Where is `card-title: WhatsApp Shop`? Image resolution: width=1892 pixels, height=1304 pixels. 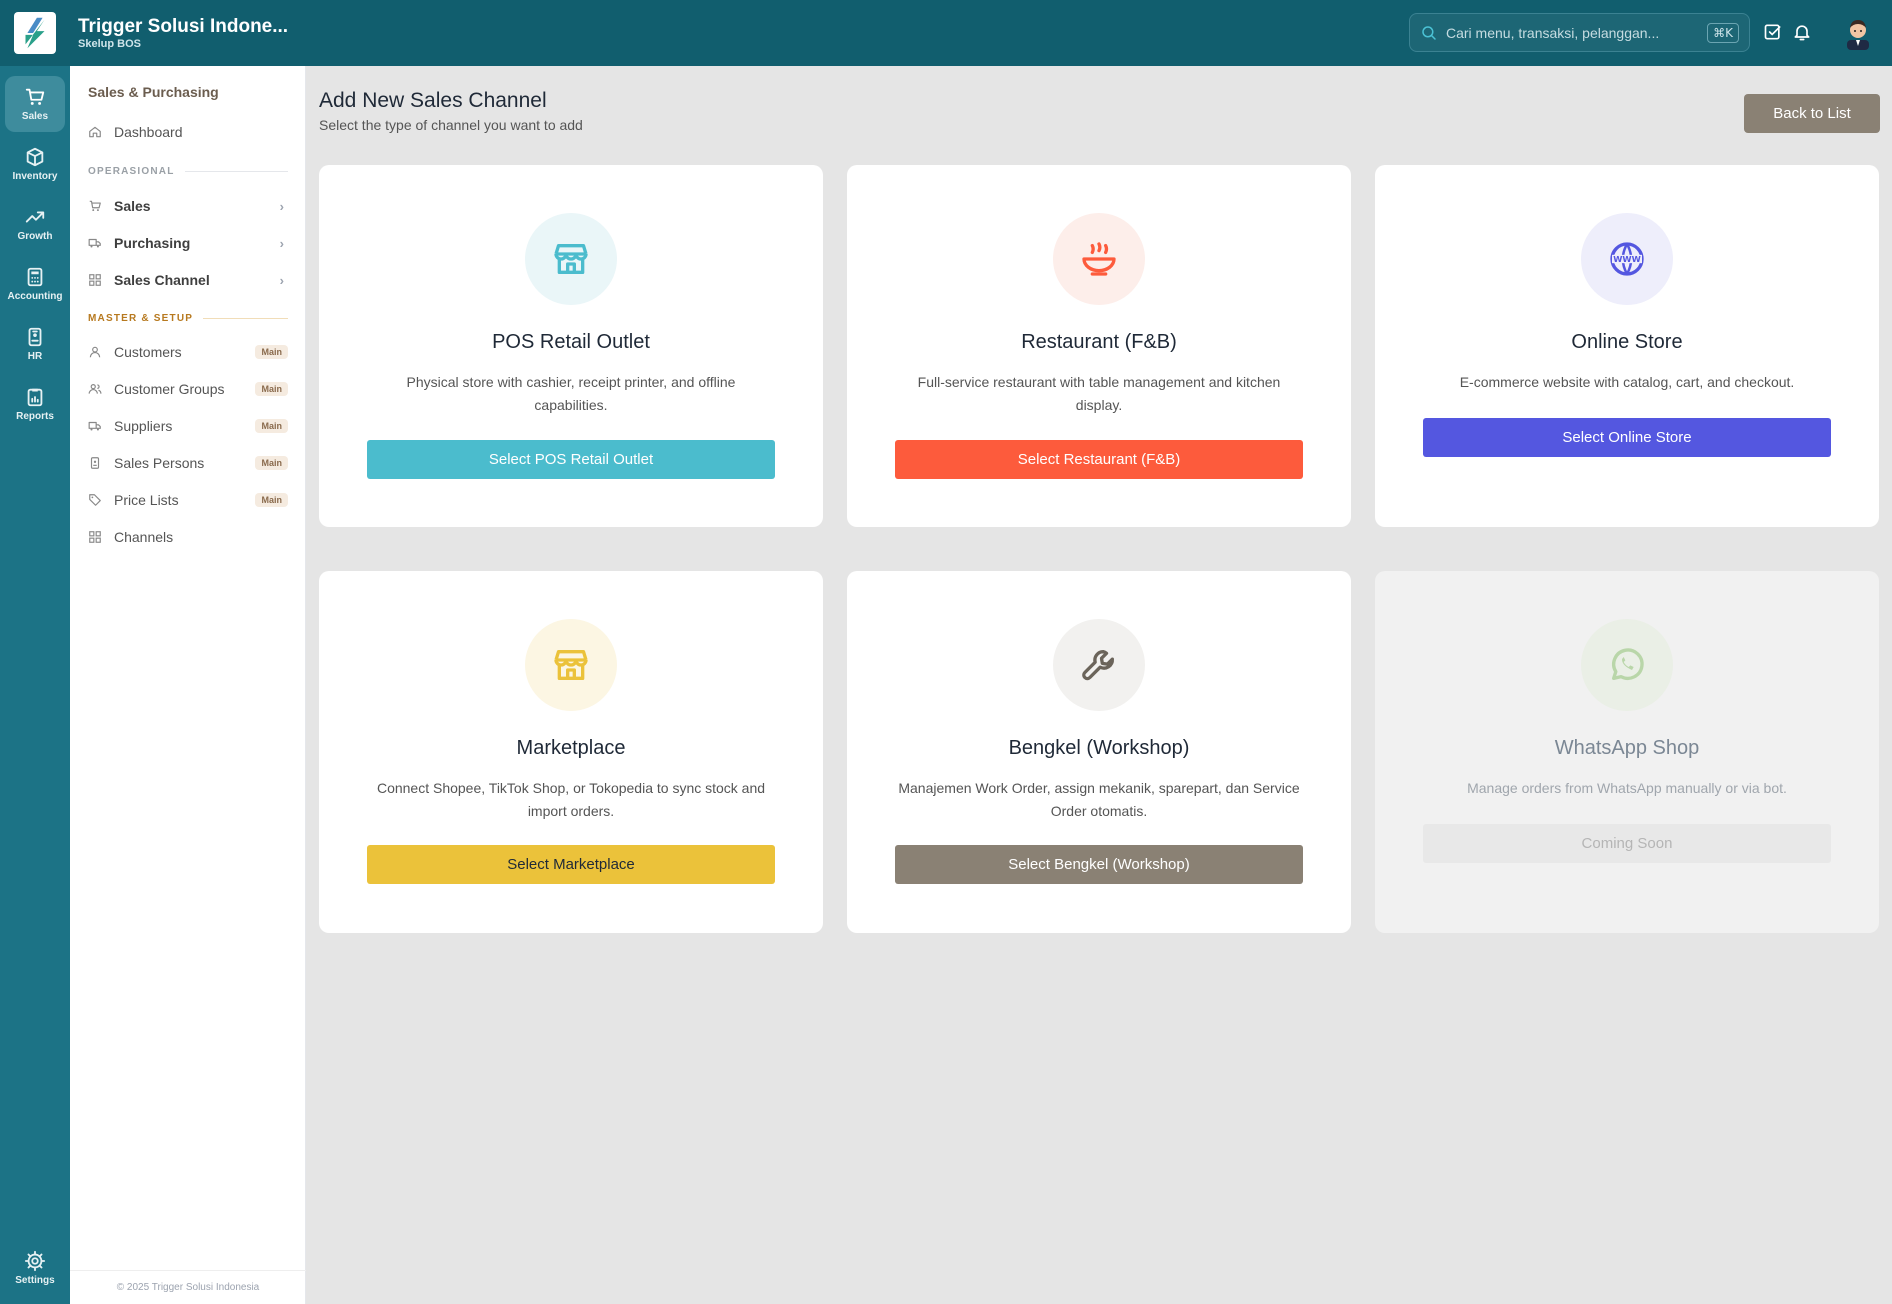 card-title: WhatsApp Shop is located at coordinates (1627, 748).